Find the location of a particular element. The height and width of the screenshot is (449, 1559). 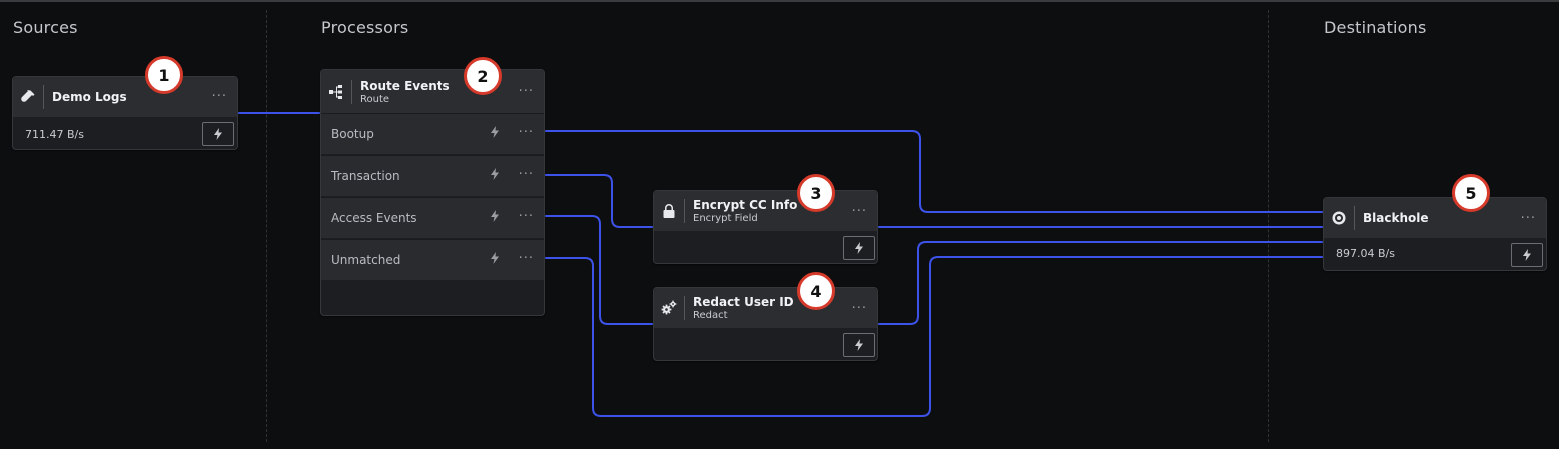

node-redact-user-id: Redact User ID Redact ··· is located at coordinates (765, 324).